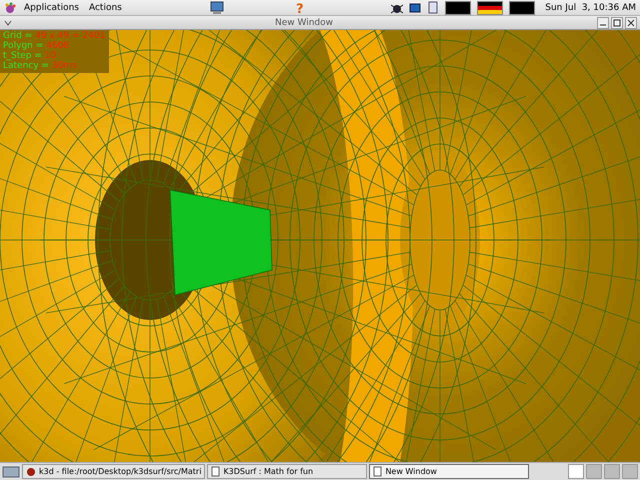 The height and width of the screenshot is (480, 640). What do you see at coordinates (23, 56) in the screenshot?
I see `stat-label: t_Step =` at bounding box center [23, 56].